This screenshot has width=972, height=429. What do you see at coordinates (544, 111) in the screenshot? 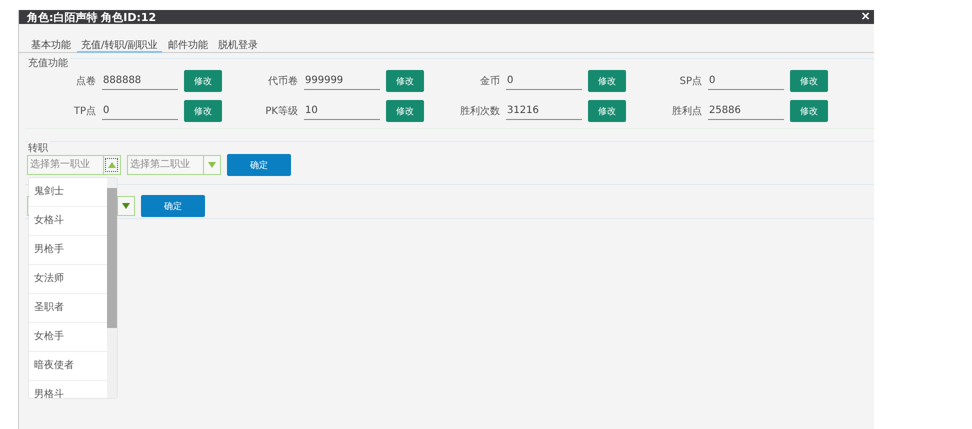
I see `input-field: 31216` at bounding box center [544, 111].